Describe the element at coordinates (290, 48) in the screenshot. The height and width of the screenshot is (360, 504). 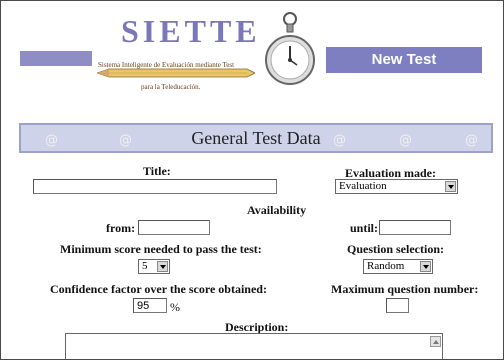
I see `stopwatch-icon` at that location.